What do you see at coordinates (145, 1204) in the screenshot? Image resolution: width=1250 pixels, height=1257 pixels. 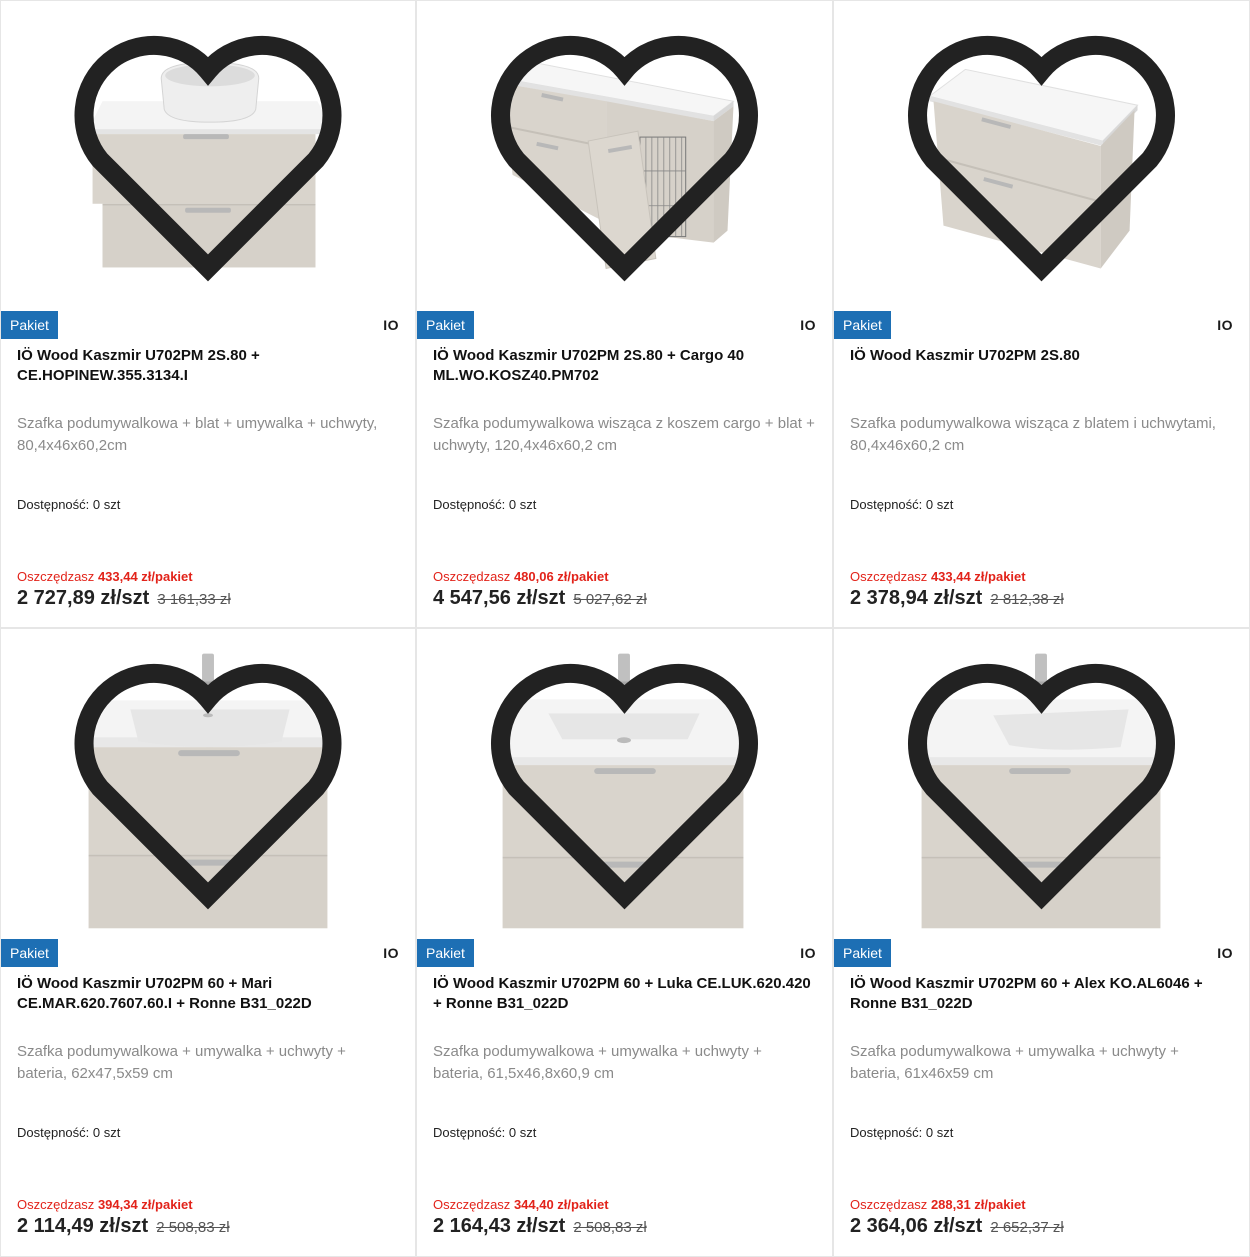 I see `savings-value: 394,34 zł/pakiet` at bounding box center [145, 1204].